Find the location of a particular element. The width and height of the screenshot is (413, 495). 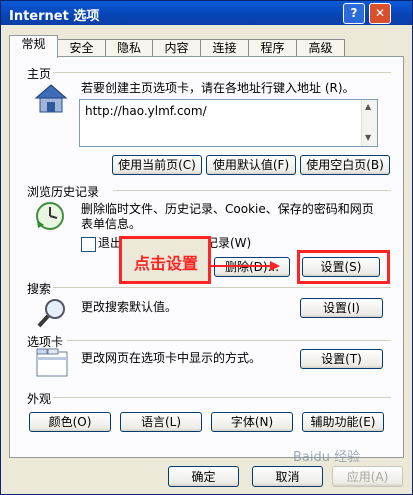

title-bar: Internet 选项 ? ✕ is located at coordinates (206, 13).